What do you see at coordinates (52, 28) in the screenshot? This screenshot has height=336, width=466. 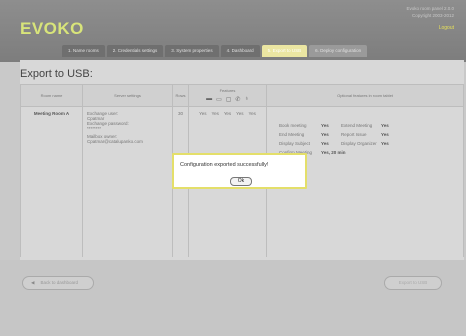 I see `brand-logo: EVOKO` at bounding box center [52, 28].